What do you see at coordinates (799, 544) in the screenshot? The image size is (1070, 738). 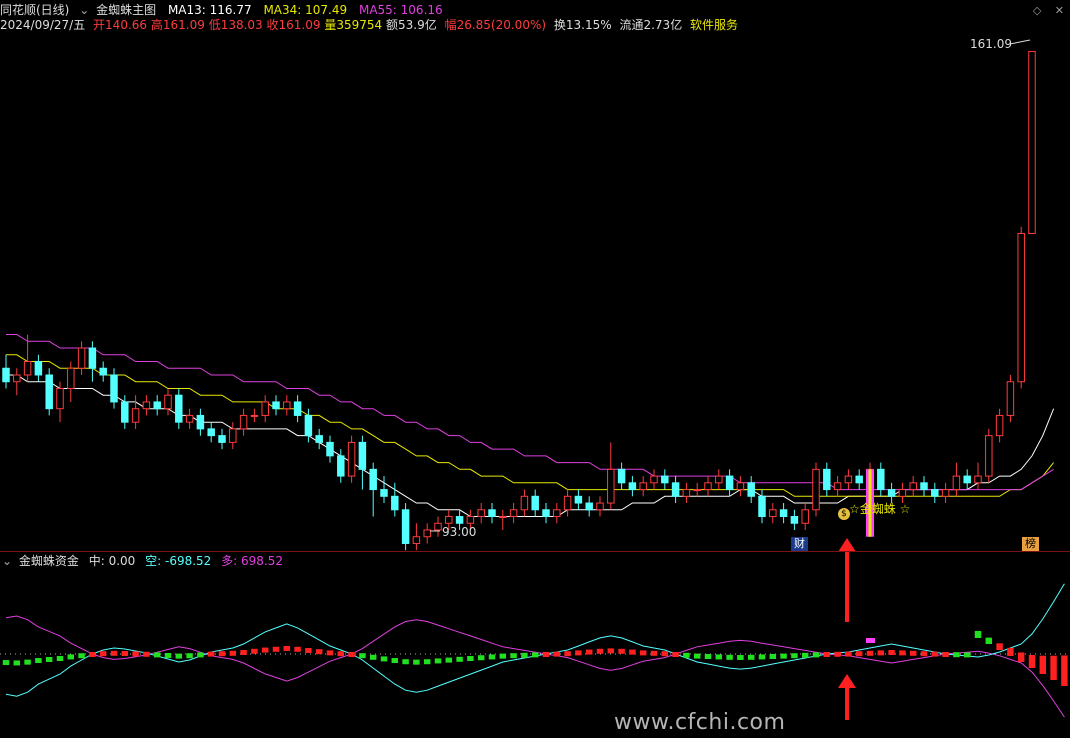 I see `event-marker-cai: 财` at bounding box center [799, 544].